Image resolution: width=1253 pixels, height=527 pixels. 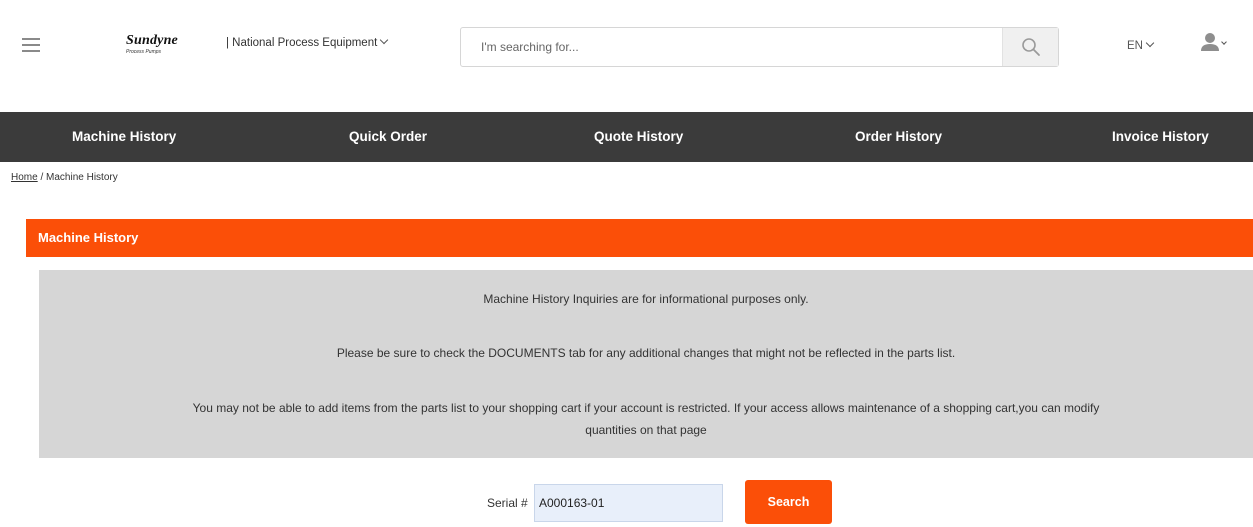 What do you see at coordinates (638, 137) in the screenshot?
I see `nav-item-quote-history: Quote History` at bounding box center [638, 137].